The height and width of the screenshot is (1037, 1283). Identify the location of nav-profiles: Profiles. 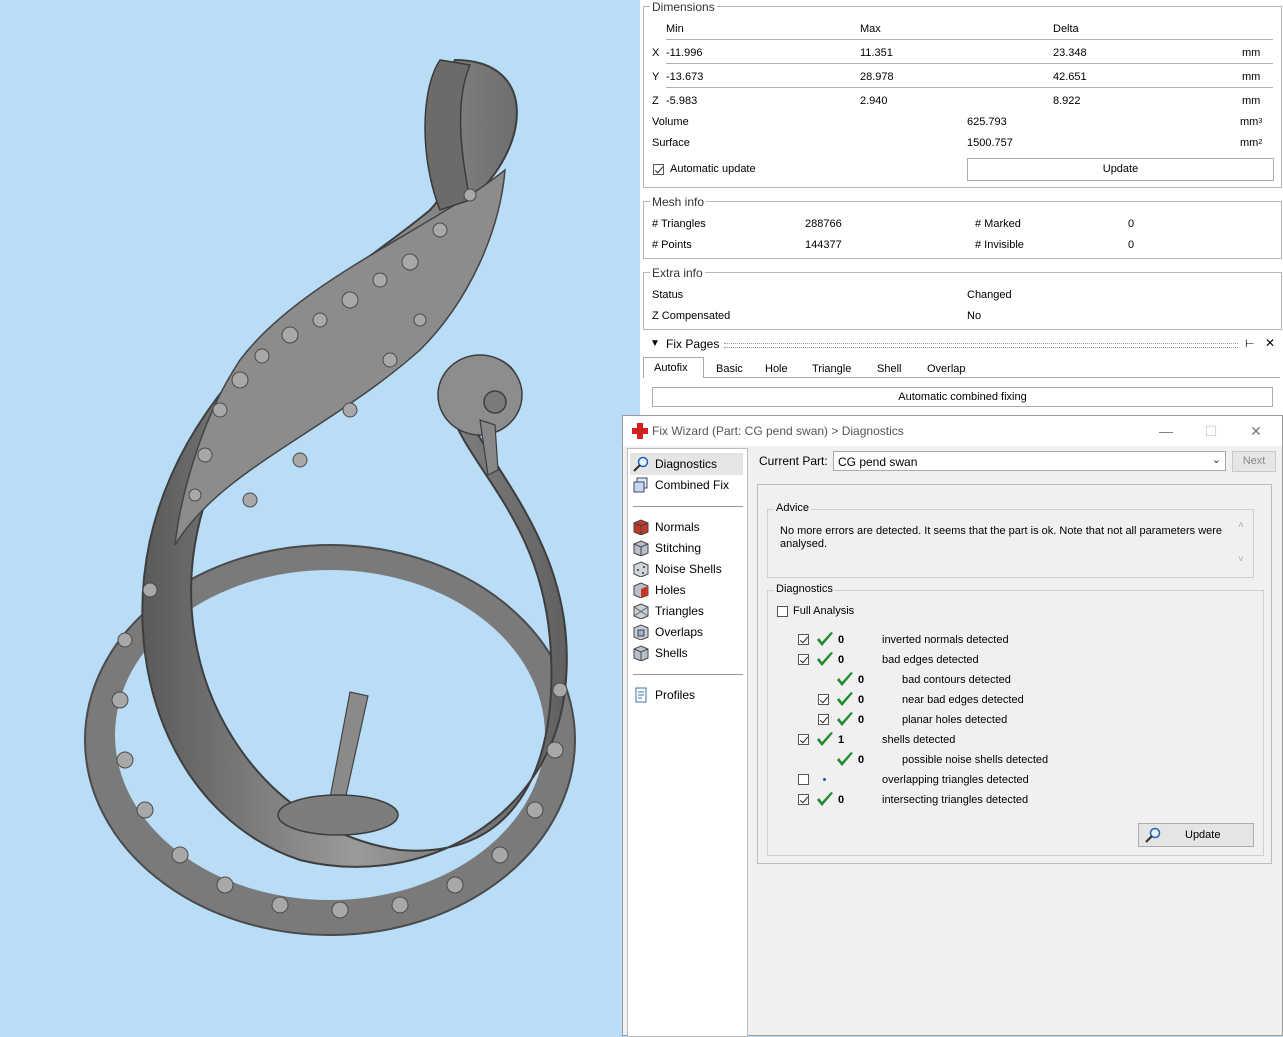
(688, 695).